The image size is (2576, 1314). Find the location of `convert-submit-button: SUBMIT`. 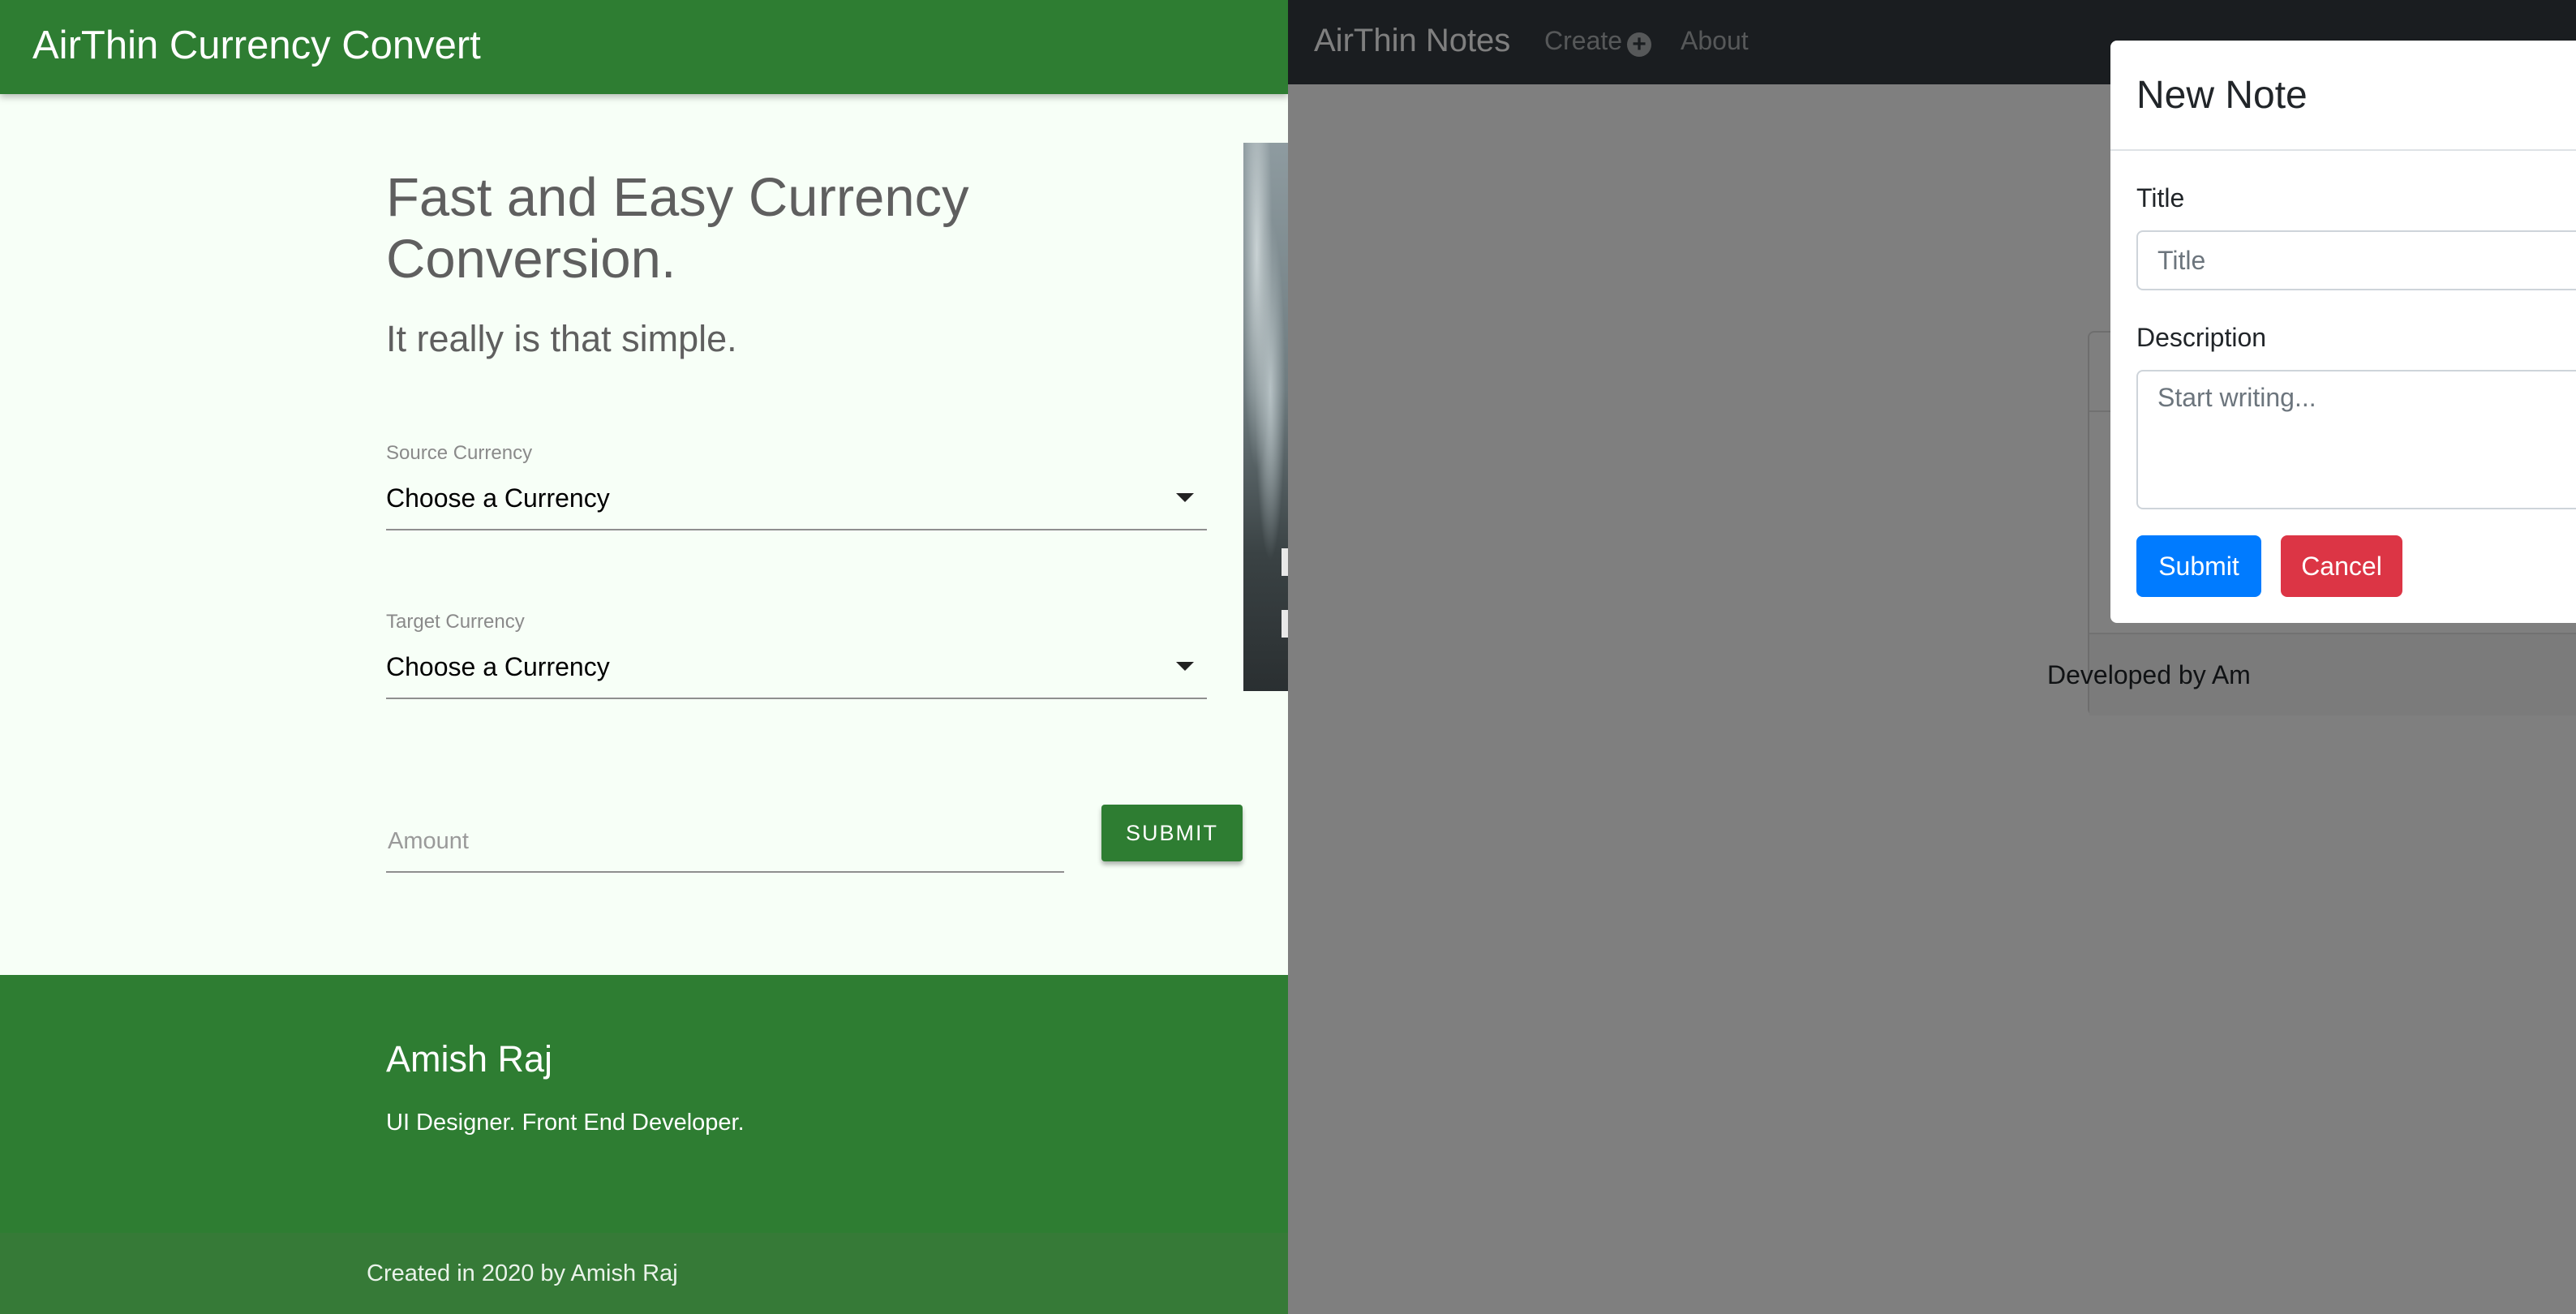

convert-submit-button: SUBMIT is located at coordinates (1172, 833).